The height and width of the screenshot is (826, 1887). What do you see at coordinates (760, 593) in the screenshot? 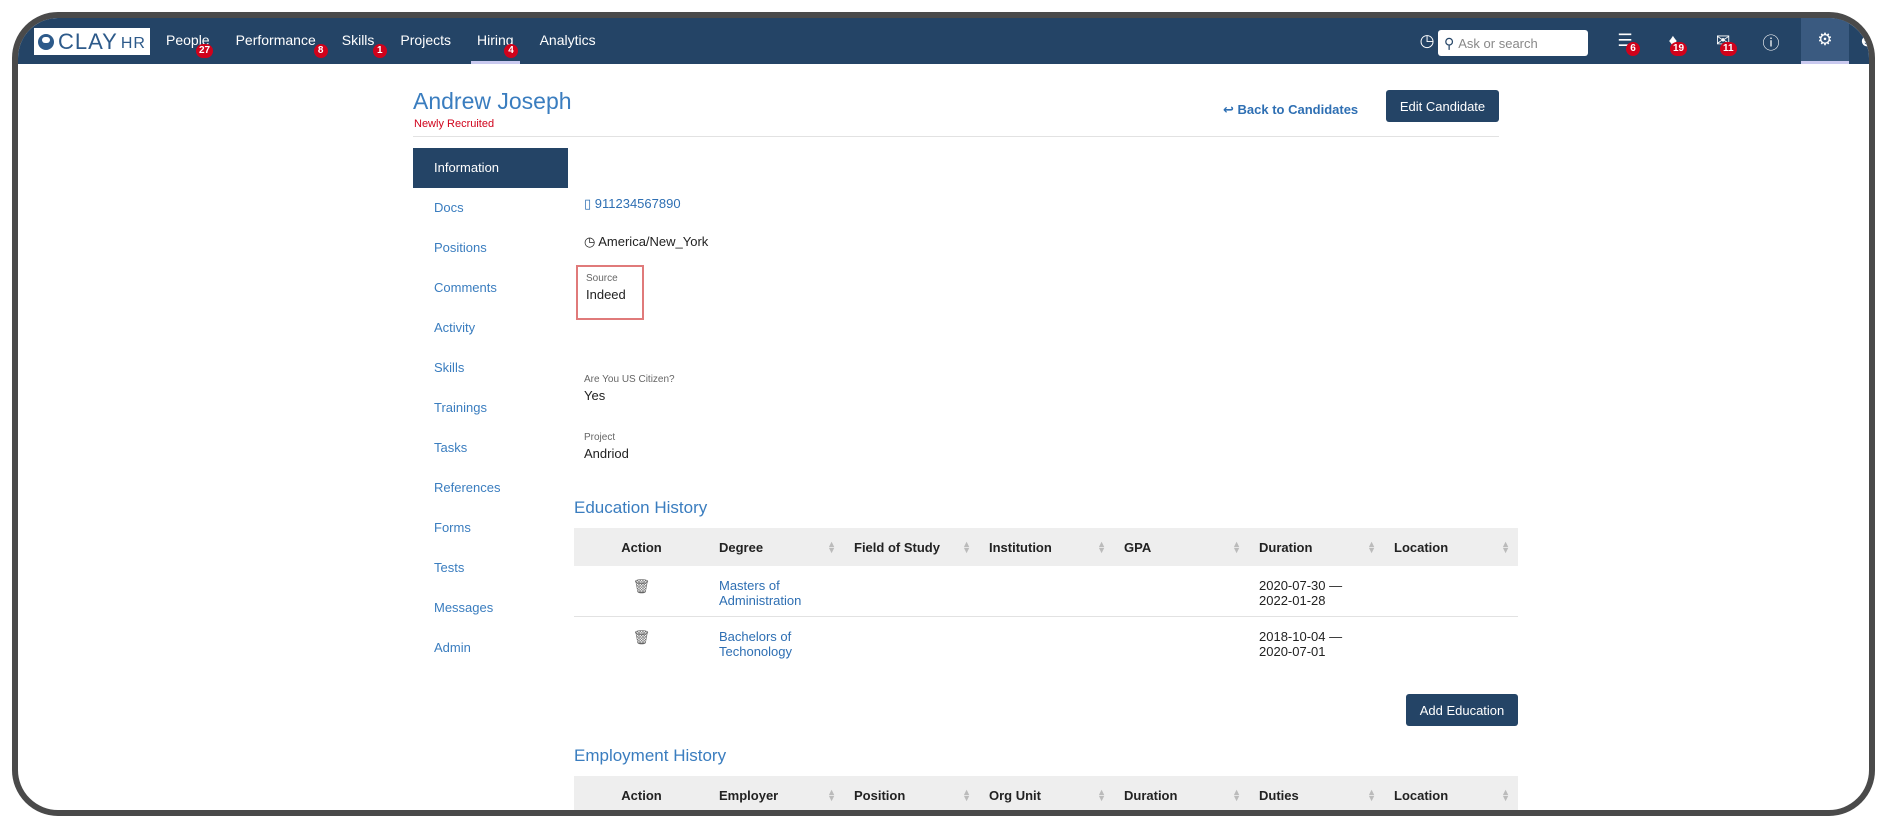
I see `degree-link: Masters of Administration` at bounding box center [760, 593].